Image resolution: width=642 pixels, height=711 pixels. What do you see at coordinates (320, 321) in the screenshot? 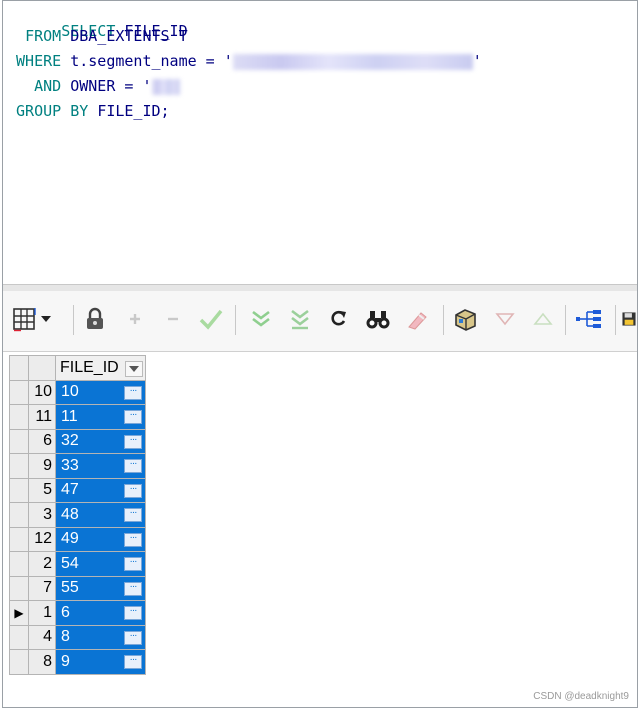
I see `grid-toolbar` at bounding box center [320, 321].